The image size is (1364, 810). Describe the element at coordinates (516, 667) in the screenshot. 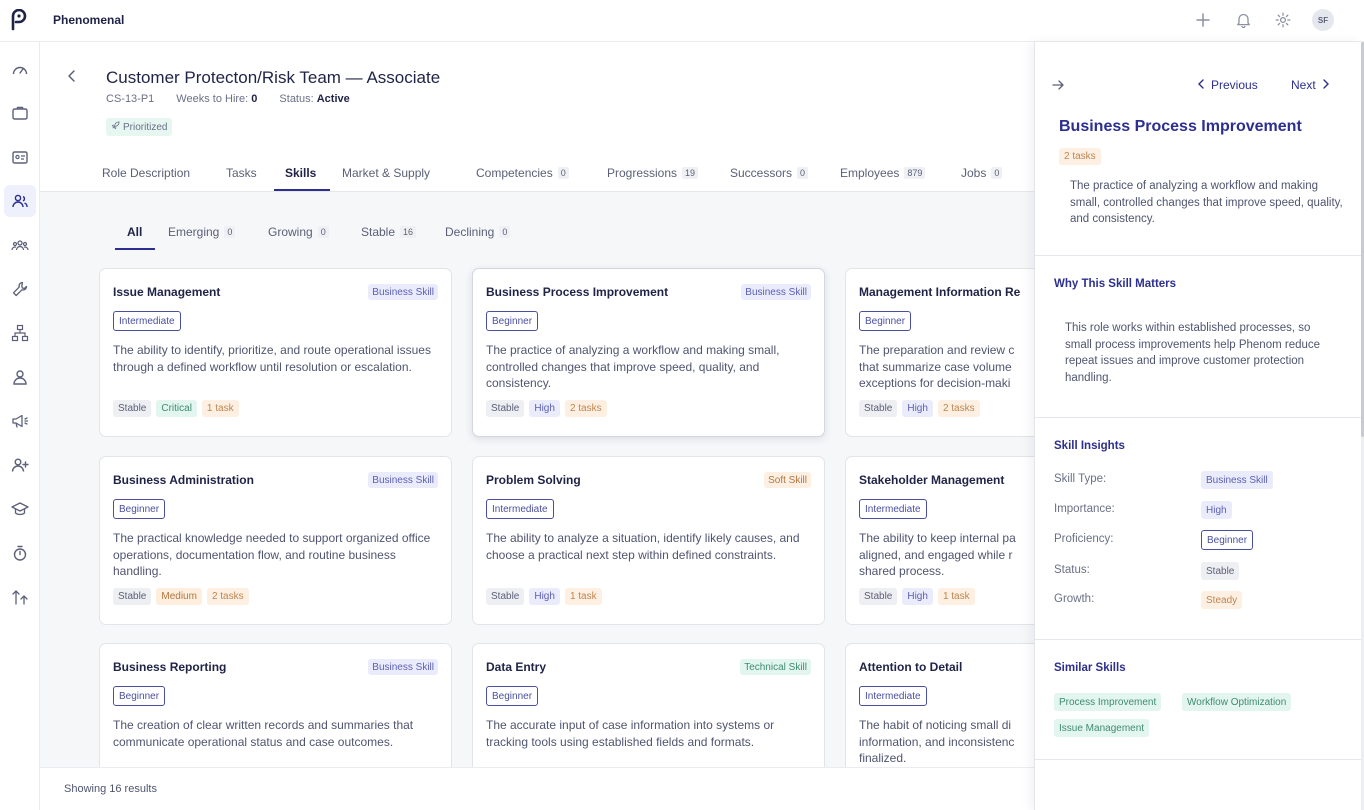

I see `skill-title: Data Entry` at that location.